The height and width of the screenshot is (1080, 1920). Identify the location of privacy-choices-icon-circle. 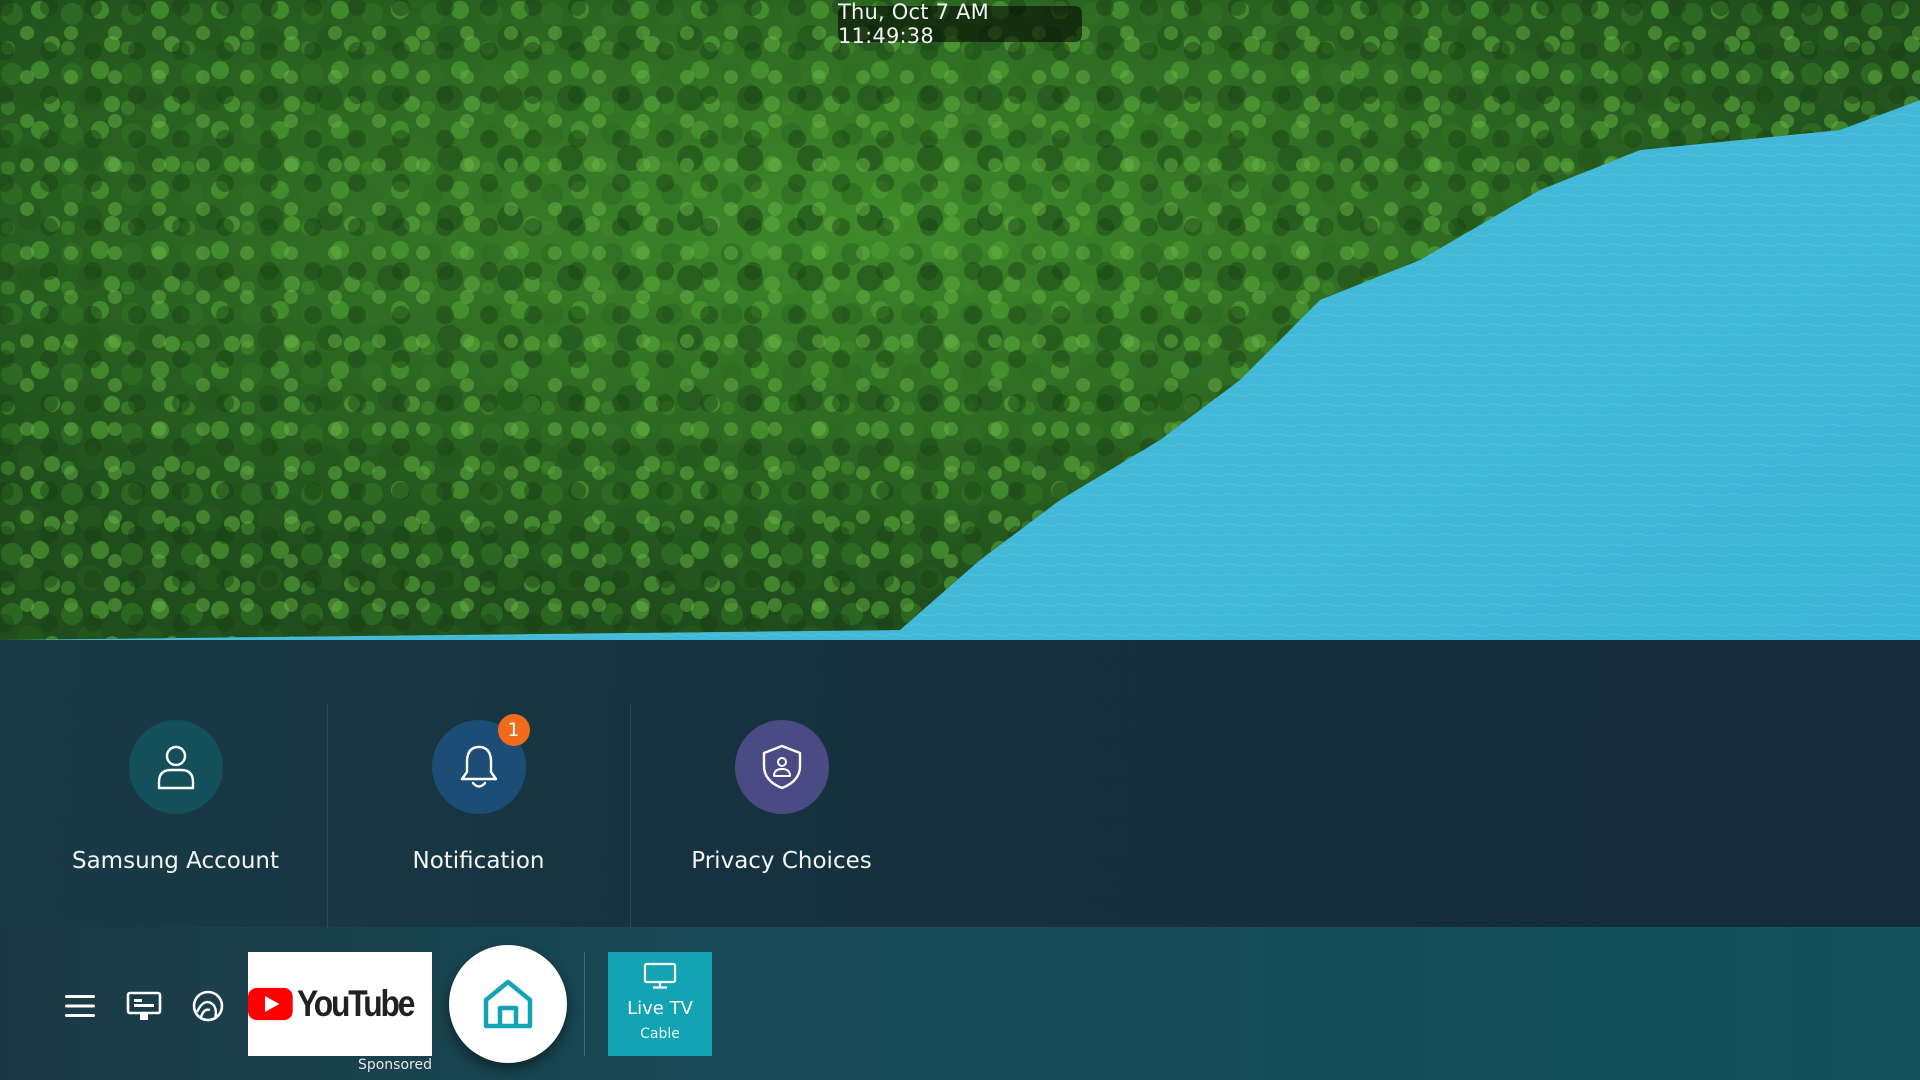
(781, 767).